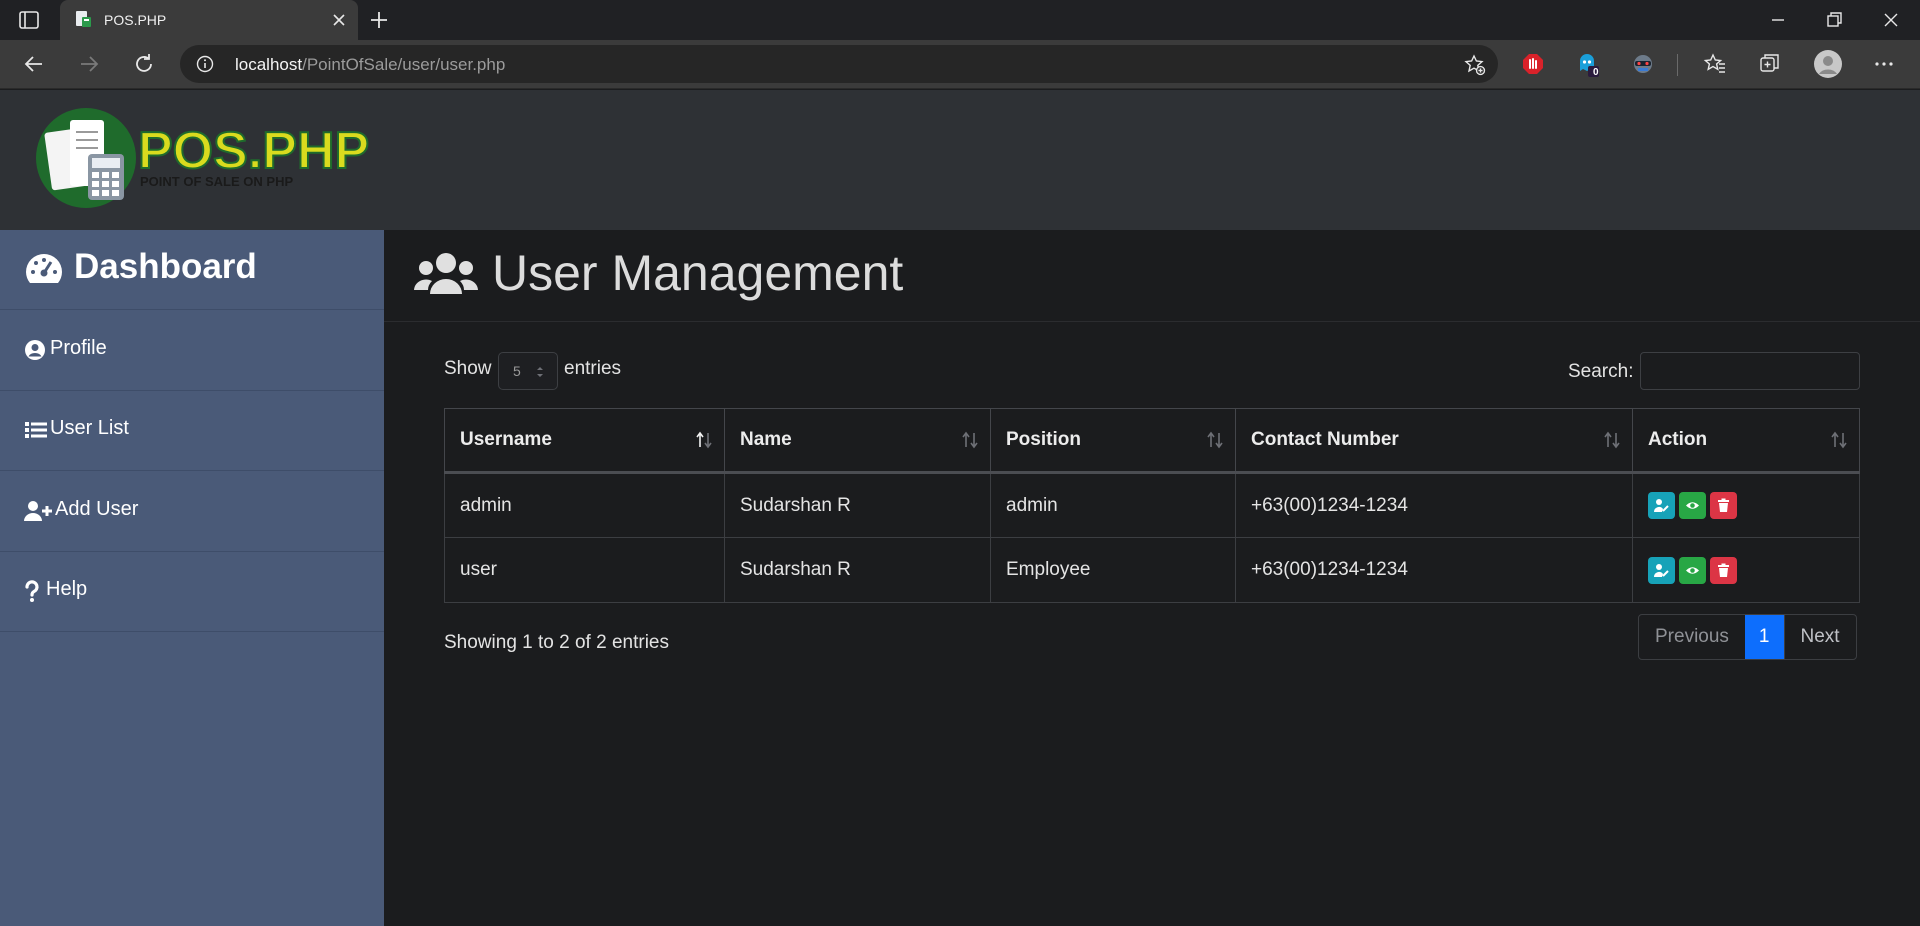 This screenshot has width=1920, height=926. Describe the element at coordinates (1113, 505) in the screenshot. I see `cell-position: admin` at that location.